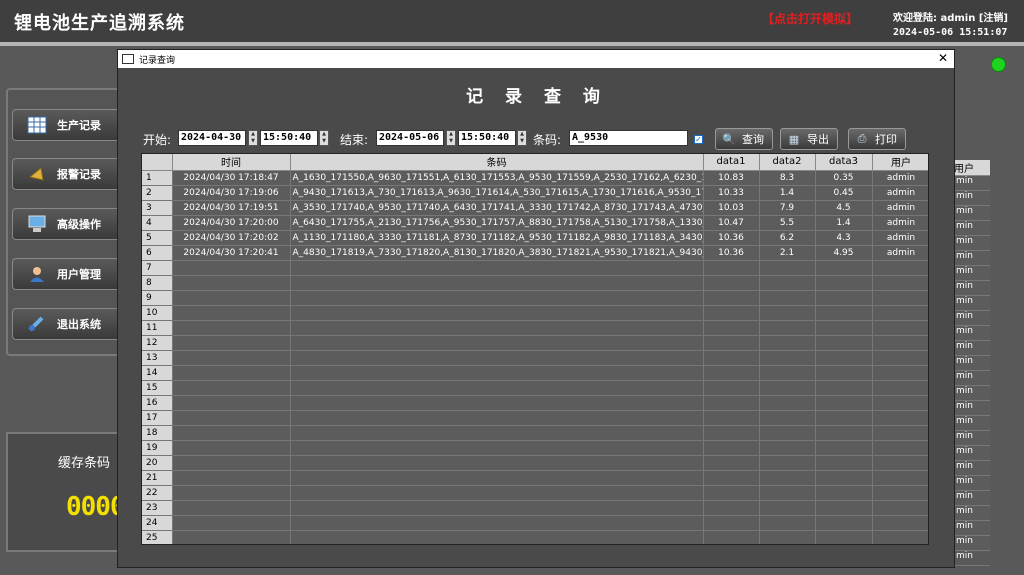 The image size is (1024, 575). What do you see at coordinates (497, 162) in the screenshot?
I see `column-header: 条码` at bounding box center [497, 162].